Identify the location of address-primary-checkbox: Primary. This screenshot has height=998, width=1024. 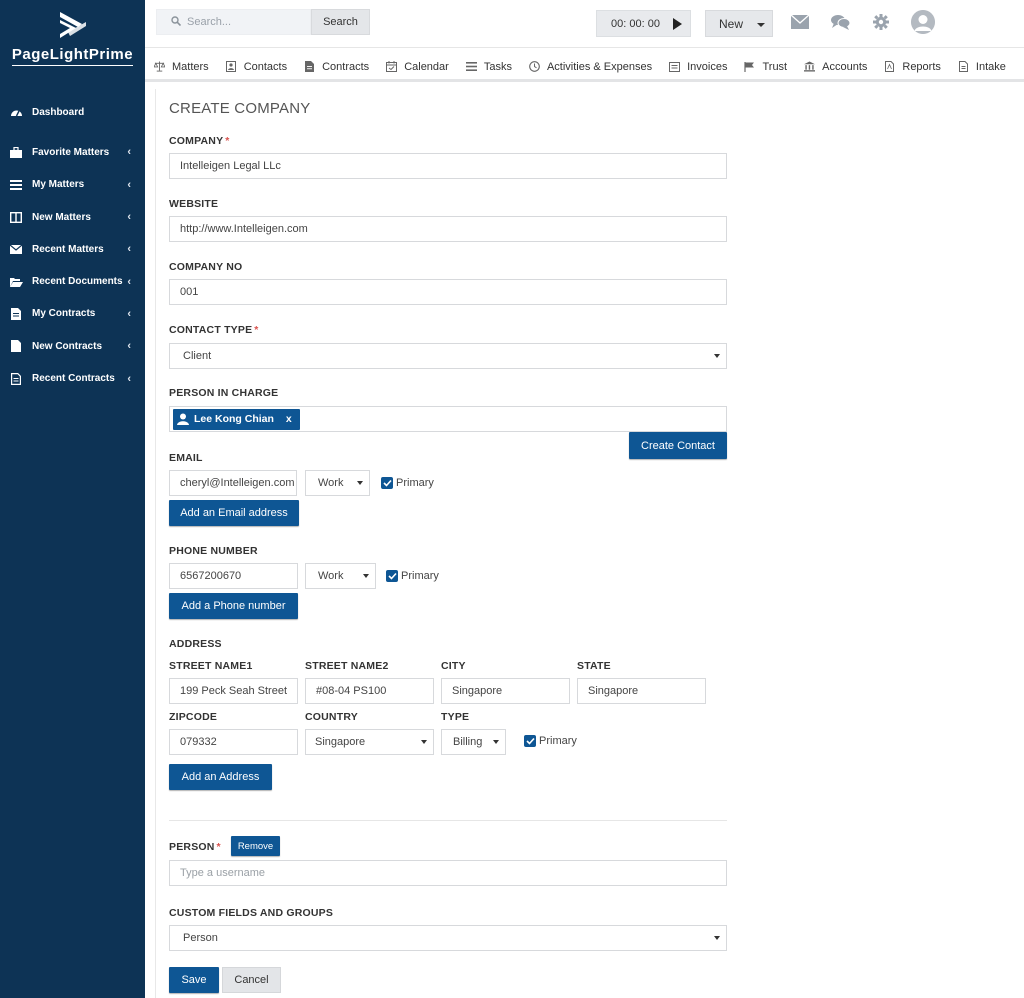
(550, 741).